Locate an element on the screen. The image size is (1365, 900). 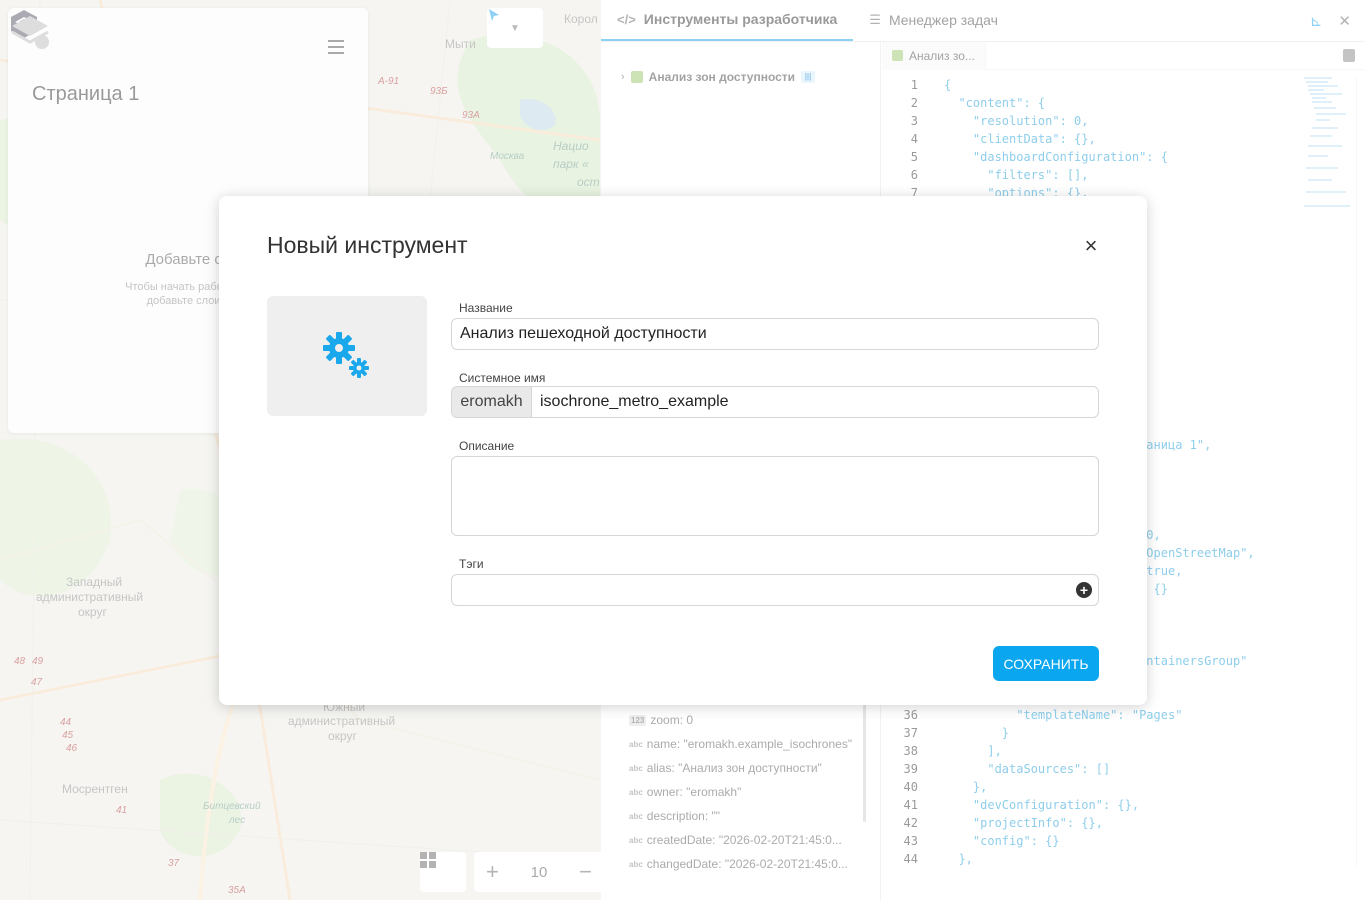
system-name-prefix: eromakh is located at coordinates (492, 402).